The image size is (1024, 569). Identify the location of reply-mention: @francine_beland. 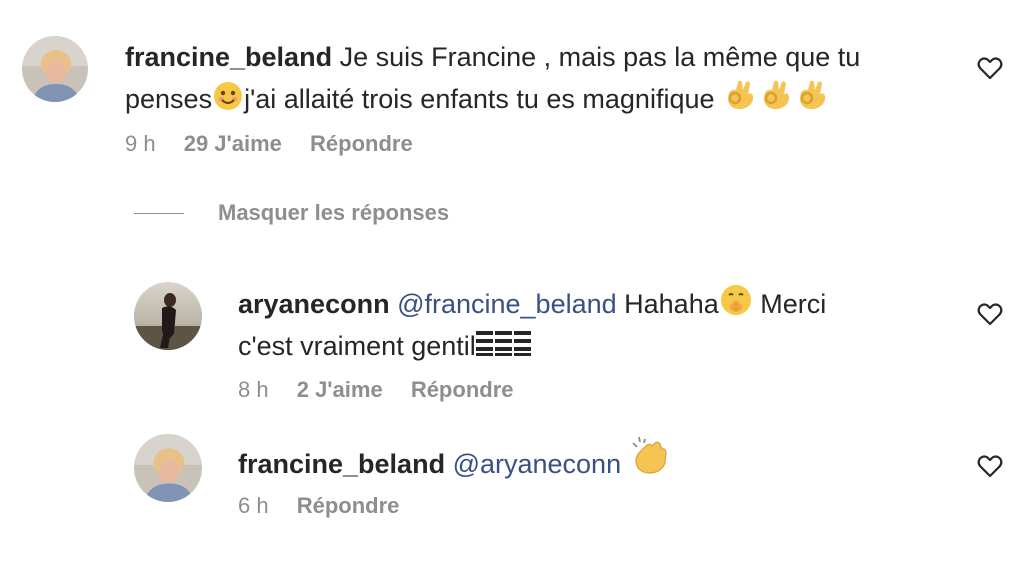
(507, 304).